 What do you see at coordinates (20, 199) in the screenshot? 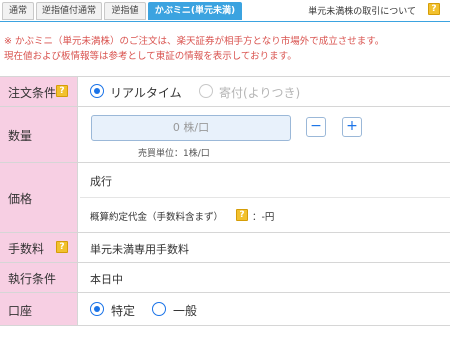
I see `price-label: 価格` at bounding box center [20, 199].